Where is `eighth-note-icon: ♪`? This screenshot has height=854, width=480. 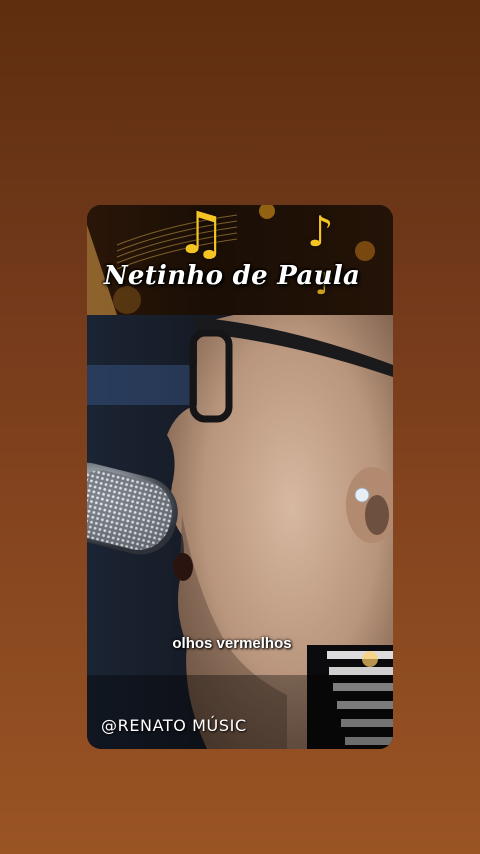 eighth-note-icon: ♪ is located at coordinates (320, 231).